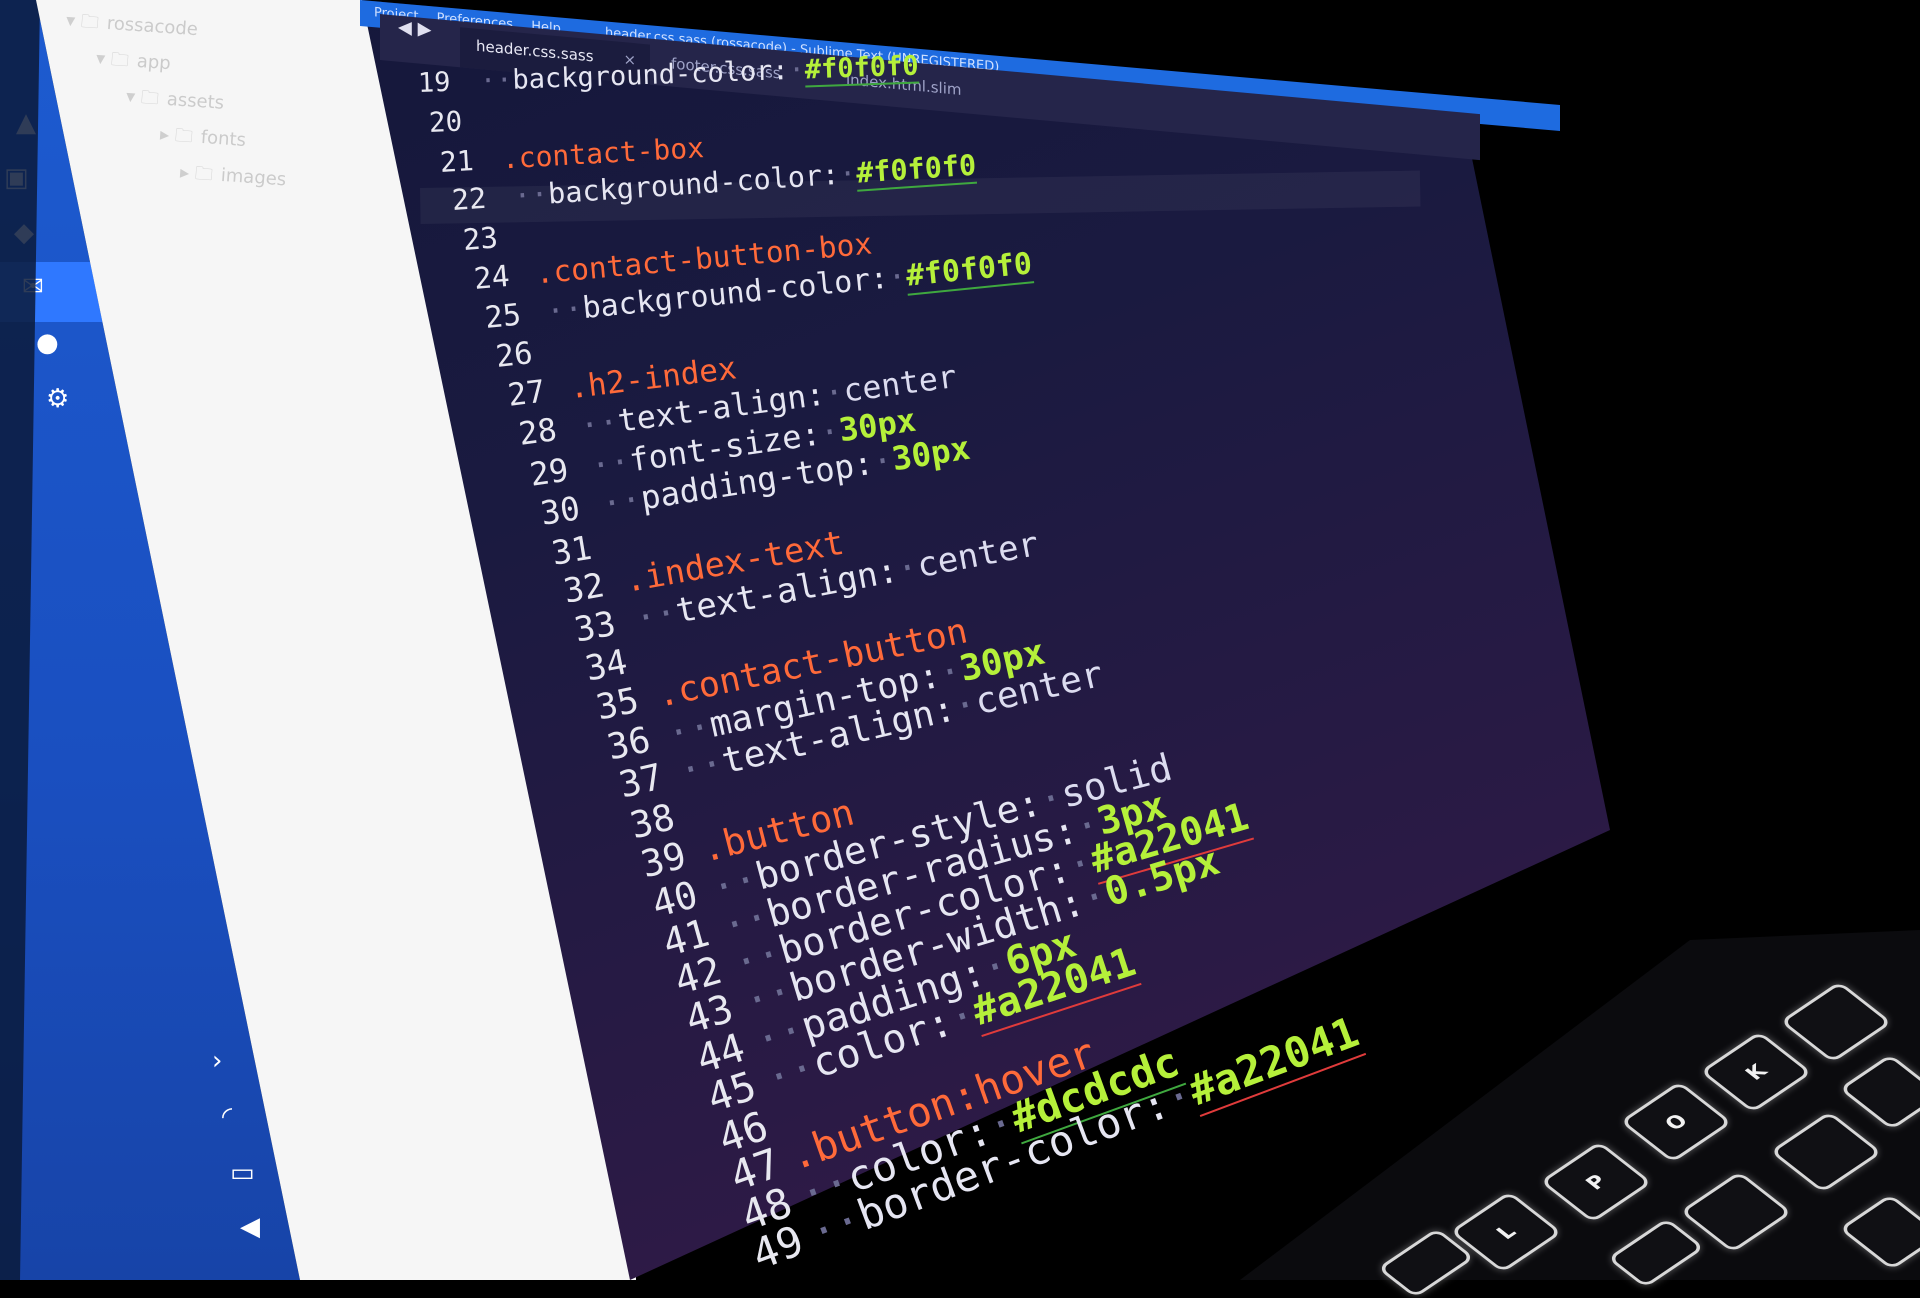 This screenshot has height=1298, width=1920. What do you see at coordinates (491, 277) in the screenshot?
I see `line-number: 24` at bounding box center [491, 277].